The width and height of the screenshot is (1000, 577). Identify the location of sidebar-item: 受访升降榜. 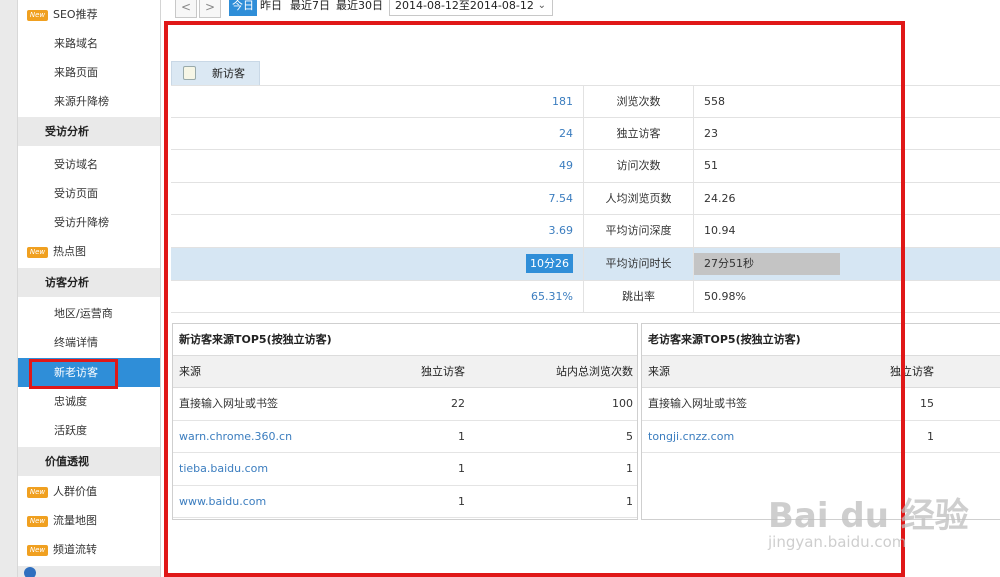
(89, 222).